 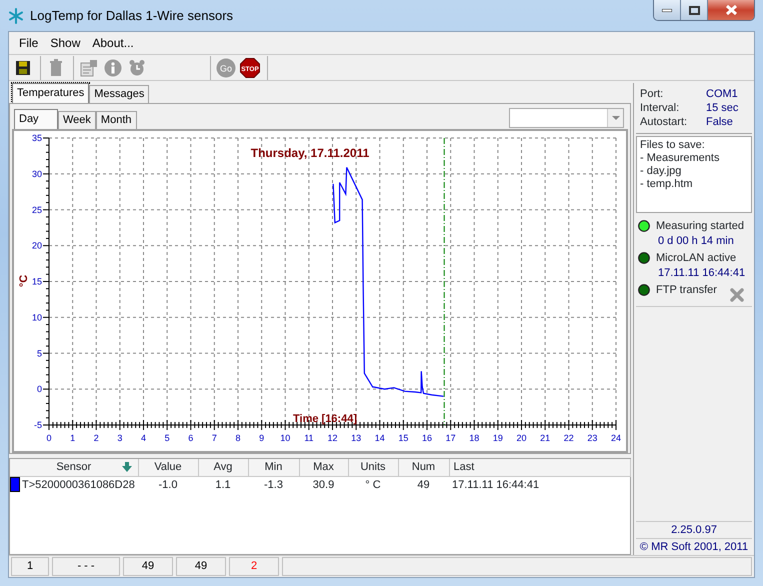 I want to click on table-cell: 17.11.11 16:44:41, so click(x=539, y=484).